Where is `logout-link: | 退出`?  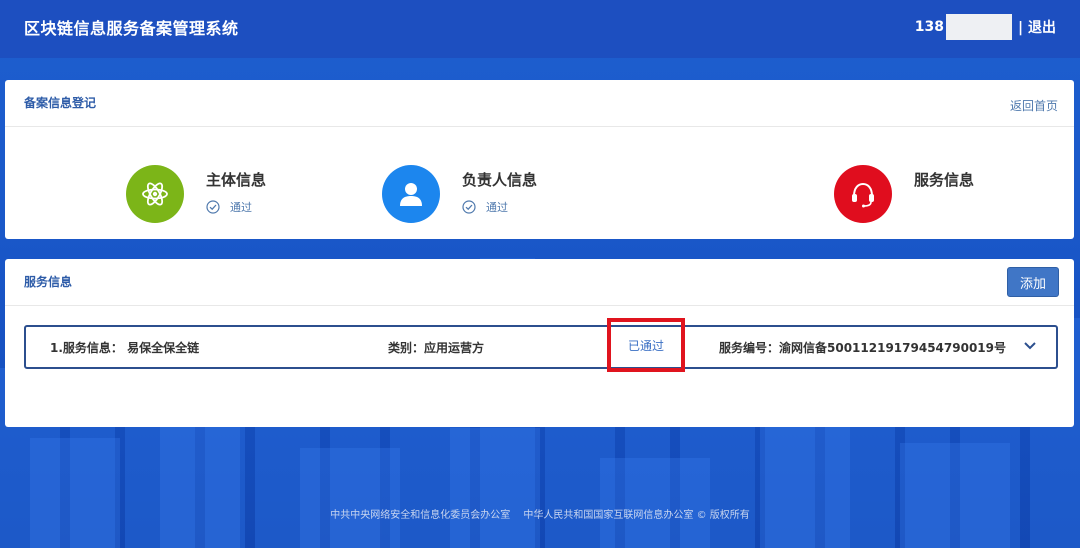 logout-link: | 退出 is located at coordinates (1037, 27).